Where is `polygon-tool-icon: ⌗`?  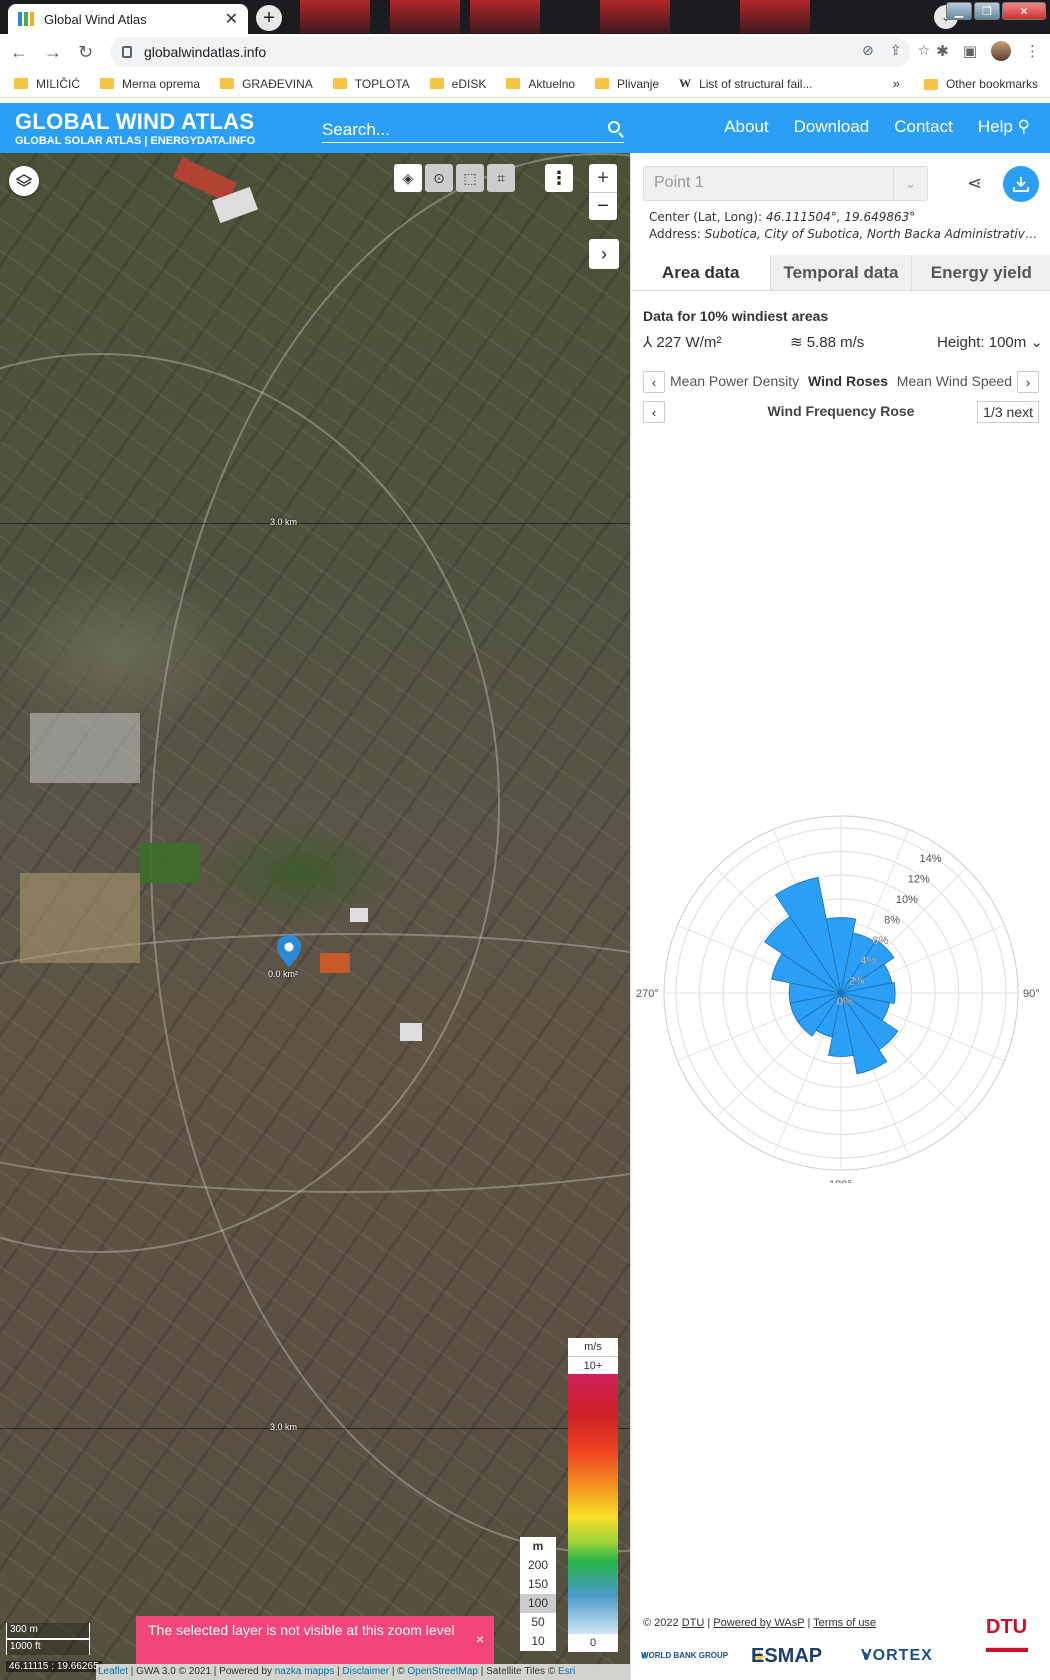 polygon-tool-icon: ⌗ is located at coordinates (501, 178).